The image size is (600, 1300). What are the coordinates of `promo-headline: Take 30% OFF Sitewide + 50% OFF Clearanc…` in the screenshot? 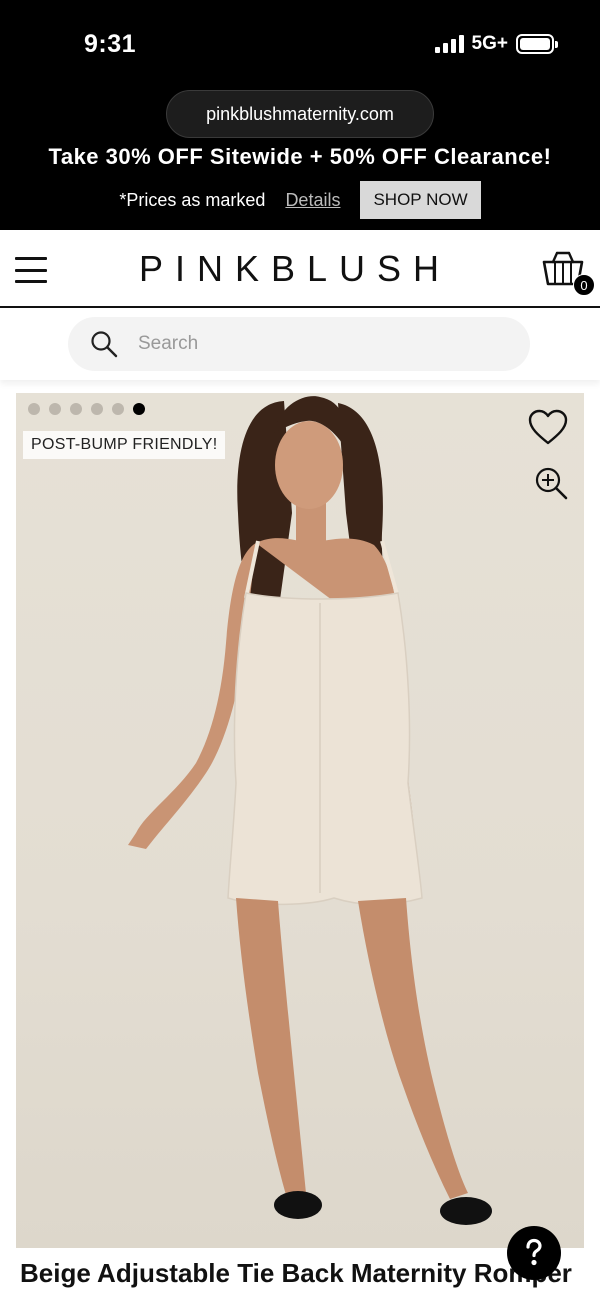 It's located at (300, 156).